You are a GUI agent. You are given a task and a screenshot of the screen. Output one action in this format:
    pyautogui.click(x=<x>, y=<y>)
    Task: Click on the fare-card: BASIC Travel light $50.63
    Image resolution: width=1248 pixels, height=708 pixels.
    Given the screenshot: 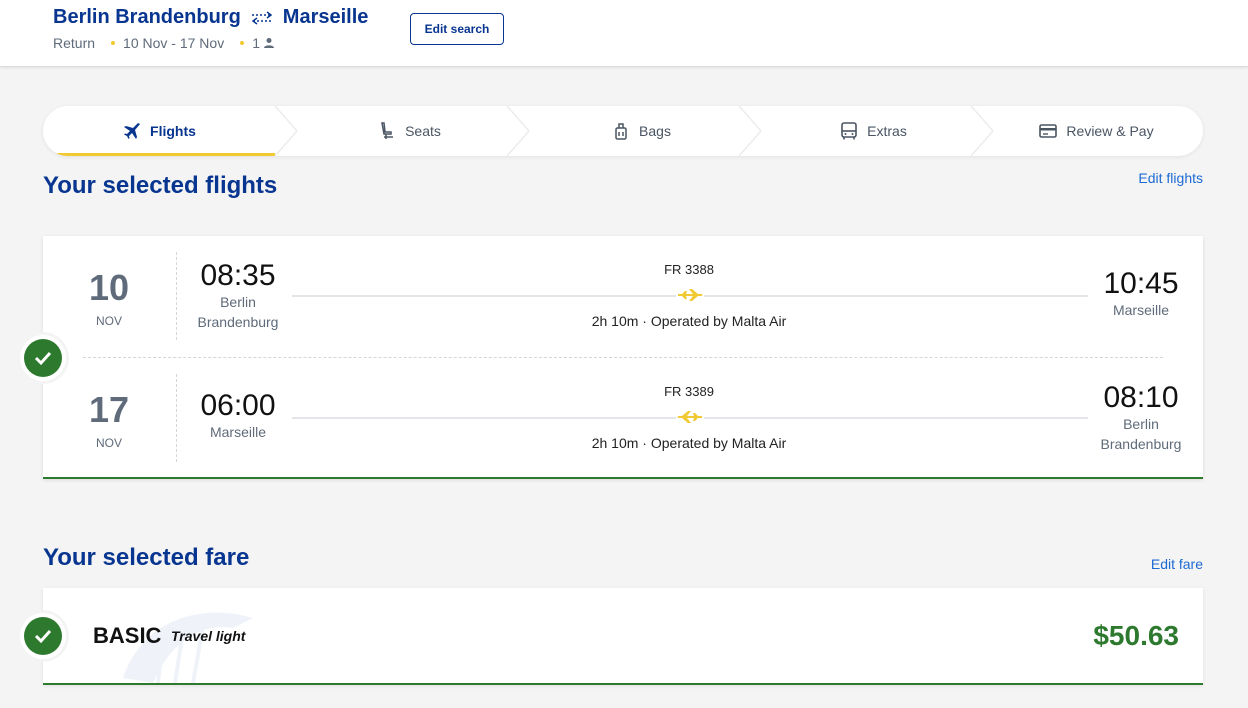 What is the action you would take?
    pyautogui.click(x=623, y=636)
    